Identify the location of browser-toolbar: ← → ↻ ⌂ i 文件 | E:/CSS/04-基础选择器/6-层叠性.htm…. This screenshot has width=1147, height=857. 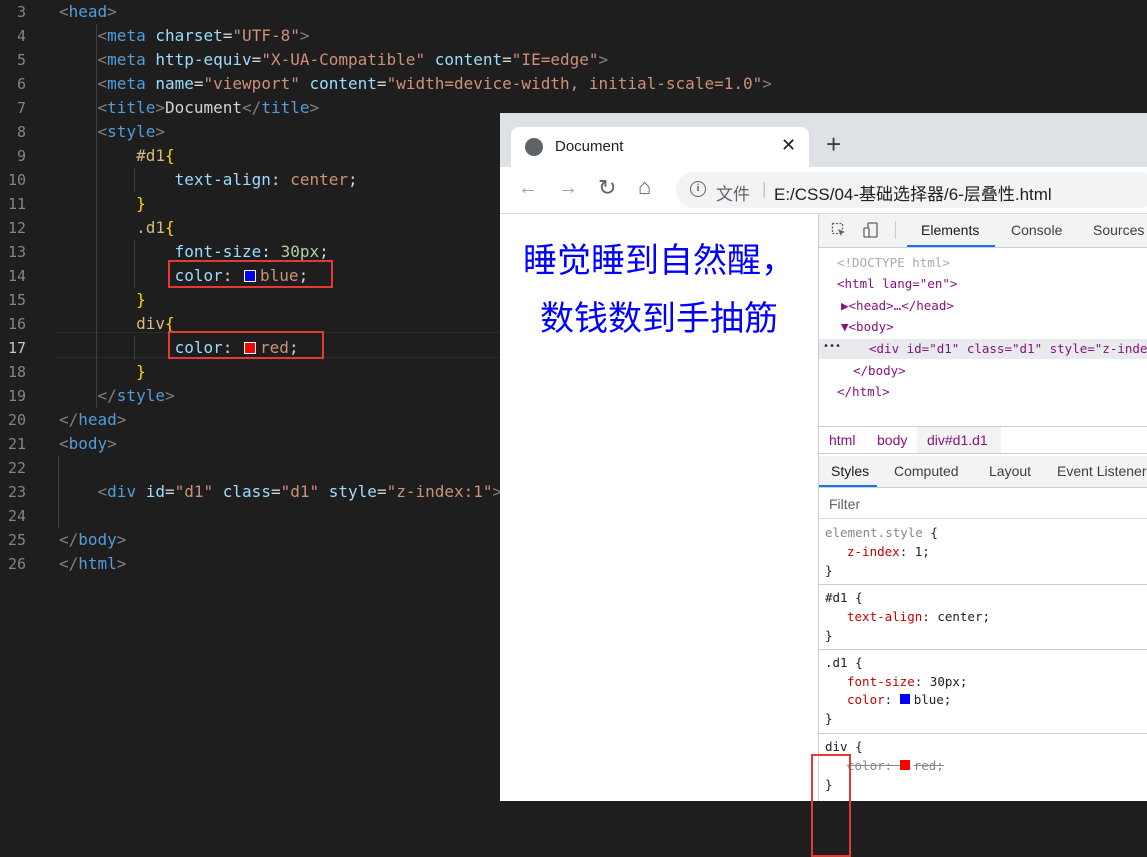
(823, 190).